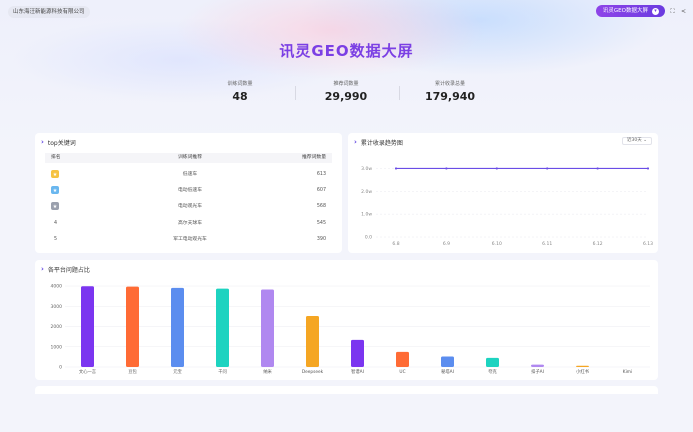  I want to click on column-header-name: 训练词推荐, so click(190, 157).